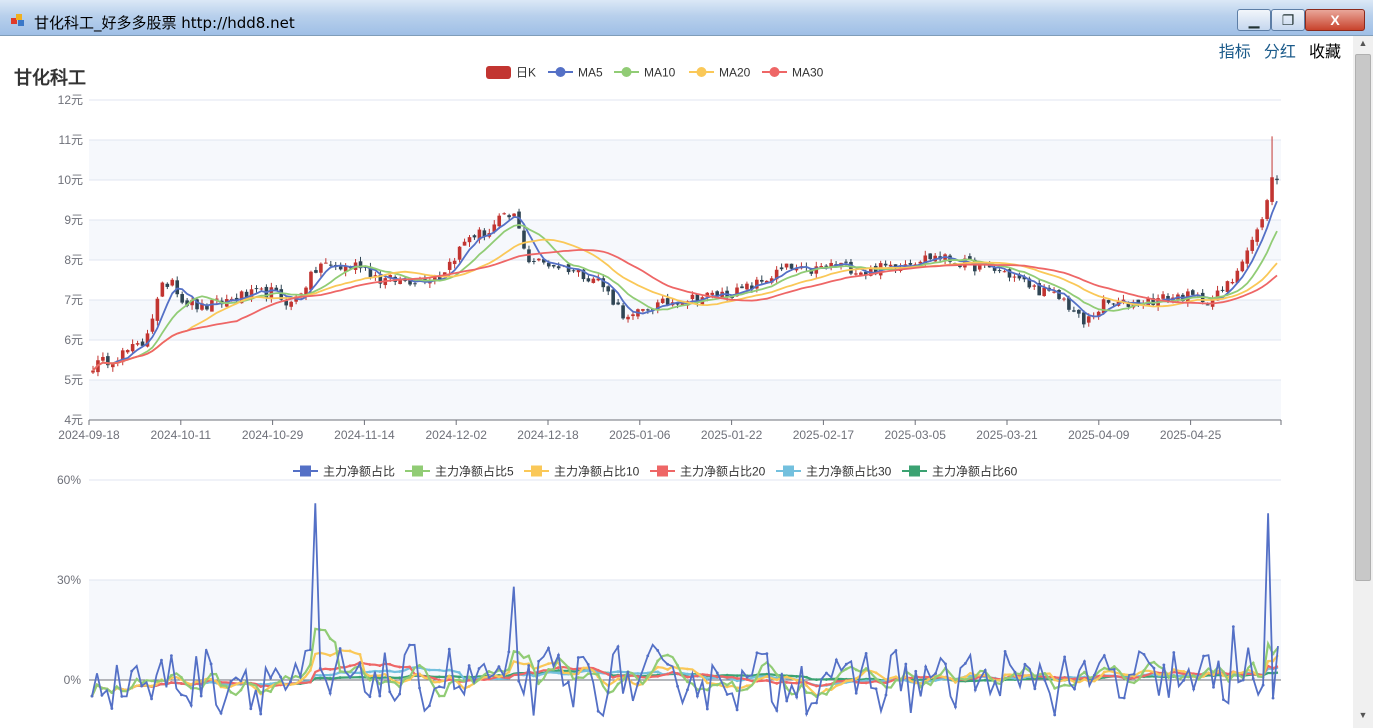 The height and width of the screenshot is (728, 1373). I want to click on grid-band, so click(685, 240).